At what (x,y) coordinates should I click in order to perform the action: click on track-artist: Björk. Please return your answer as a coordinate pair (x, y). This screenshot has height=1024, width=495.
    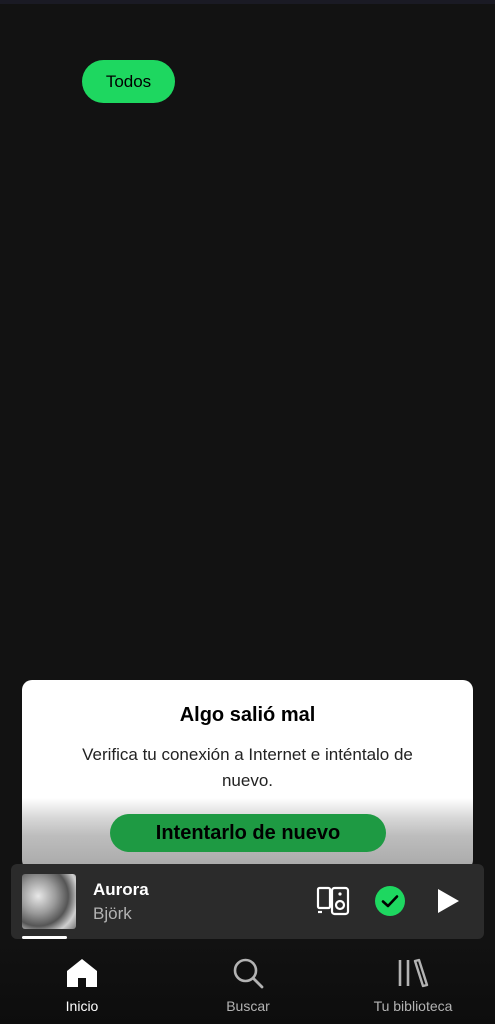
    Looking at the image, I should click on (112, 913).